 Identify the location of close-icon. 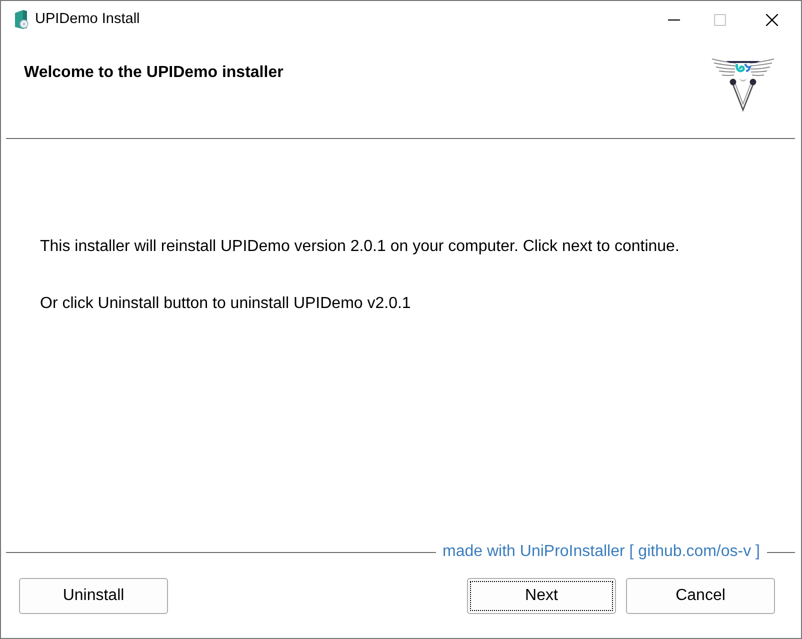
(772, 20).